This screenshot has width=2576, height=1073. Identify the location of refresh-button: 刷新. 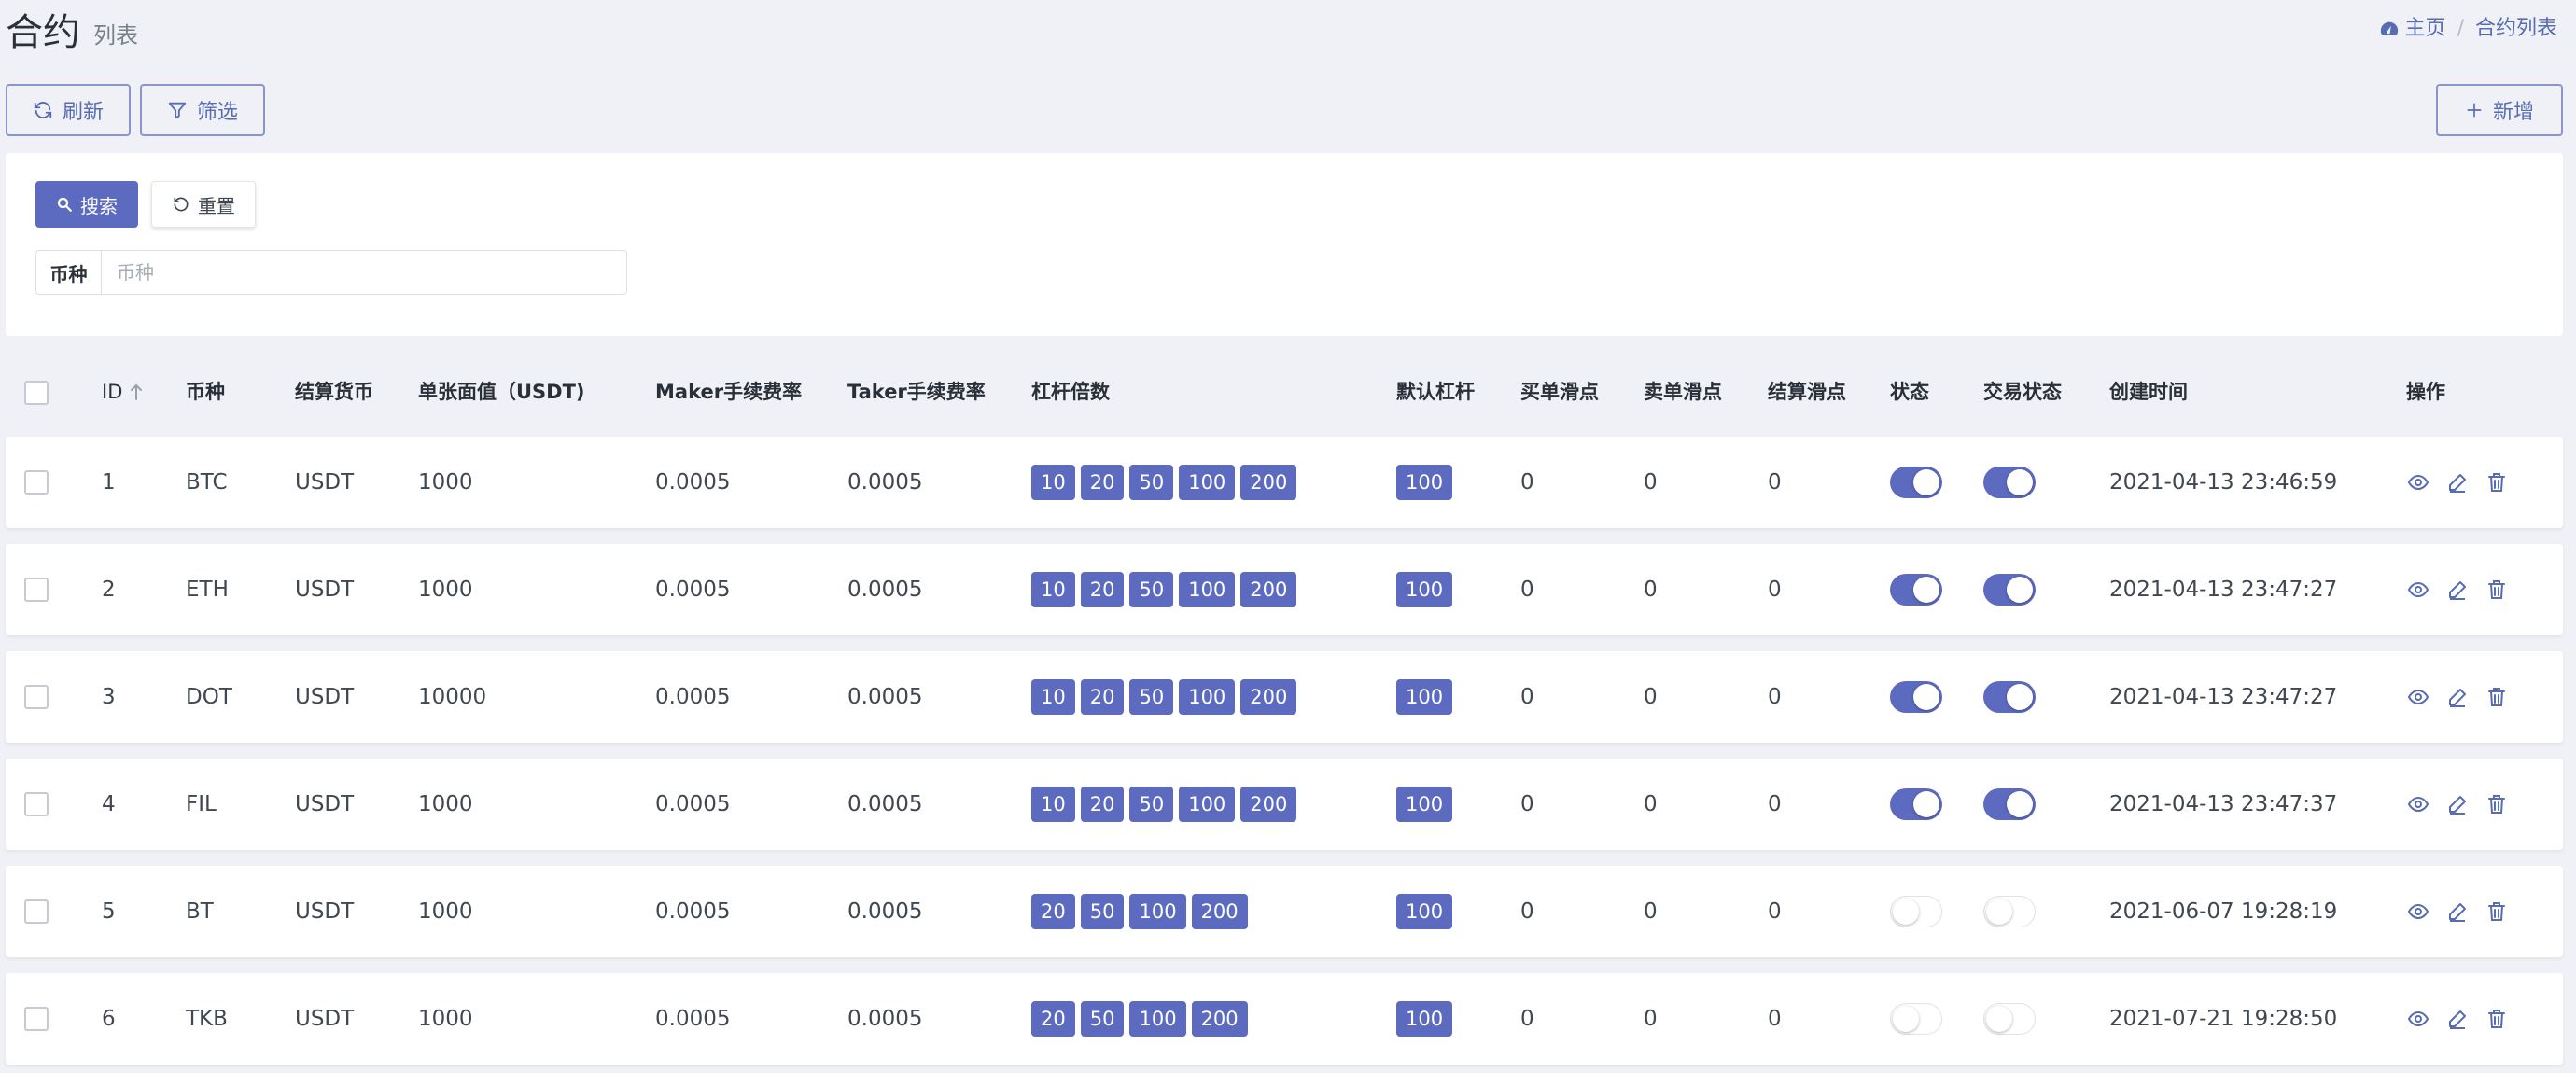
(68, 110).